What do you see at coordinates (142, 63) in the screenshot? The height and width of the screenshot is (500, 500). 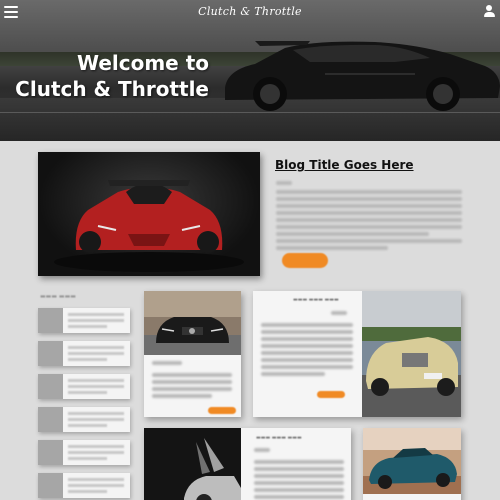 I see `hero-title-line1: Welcome to` at bounding box center [142, 63].